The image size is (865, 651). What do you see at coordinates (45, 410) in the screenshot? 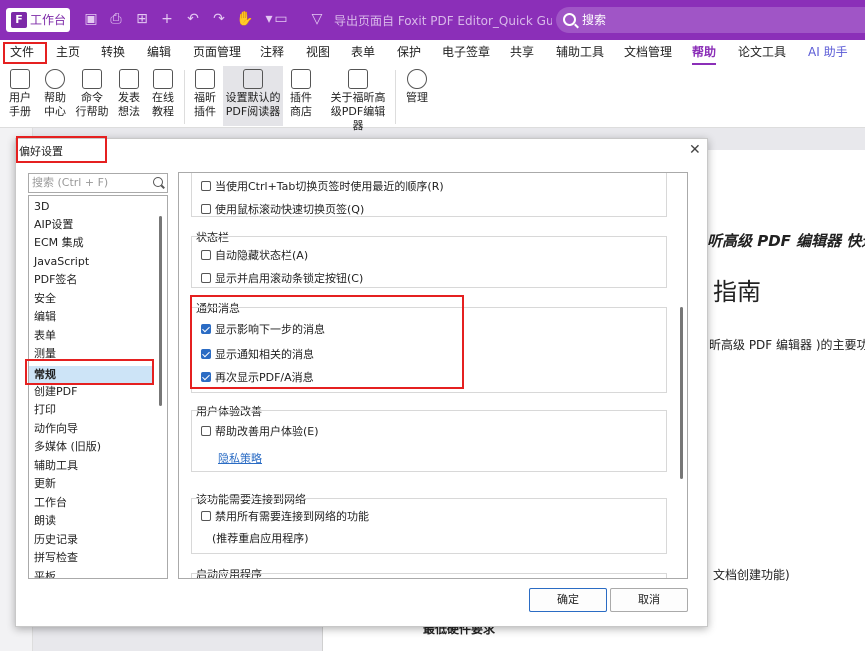
I see `category-item: 打印` at bounding box center [45, 410].